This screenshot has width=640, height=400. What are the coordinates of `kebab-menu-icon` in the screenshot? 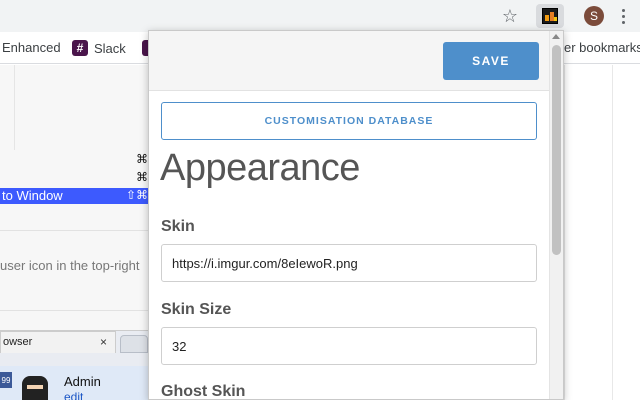 It's located at (623, 16).